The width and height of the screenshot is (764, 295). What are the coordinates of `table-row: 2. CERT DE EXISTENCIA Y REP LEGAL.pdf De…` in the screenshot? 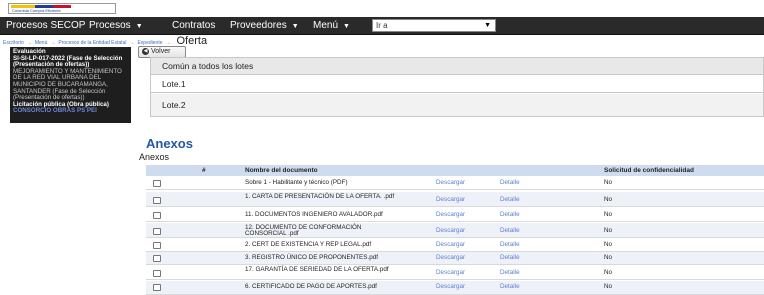 It's located at (455, 245).